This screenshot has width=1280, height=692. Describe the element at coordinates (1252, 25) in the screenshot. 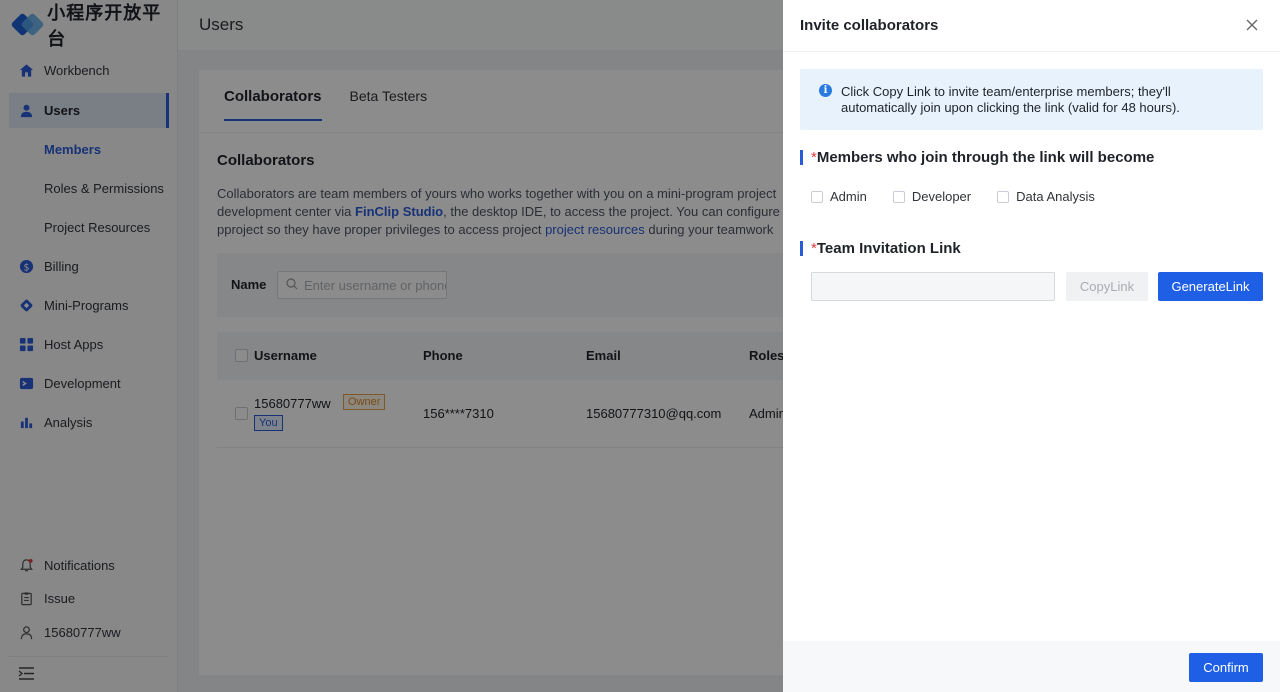

I see `close-icon` at that location.